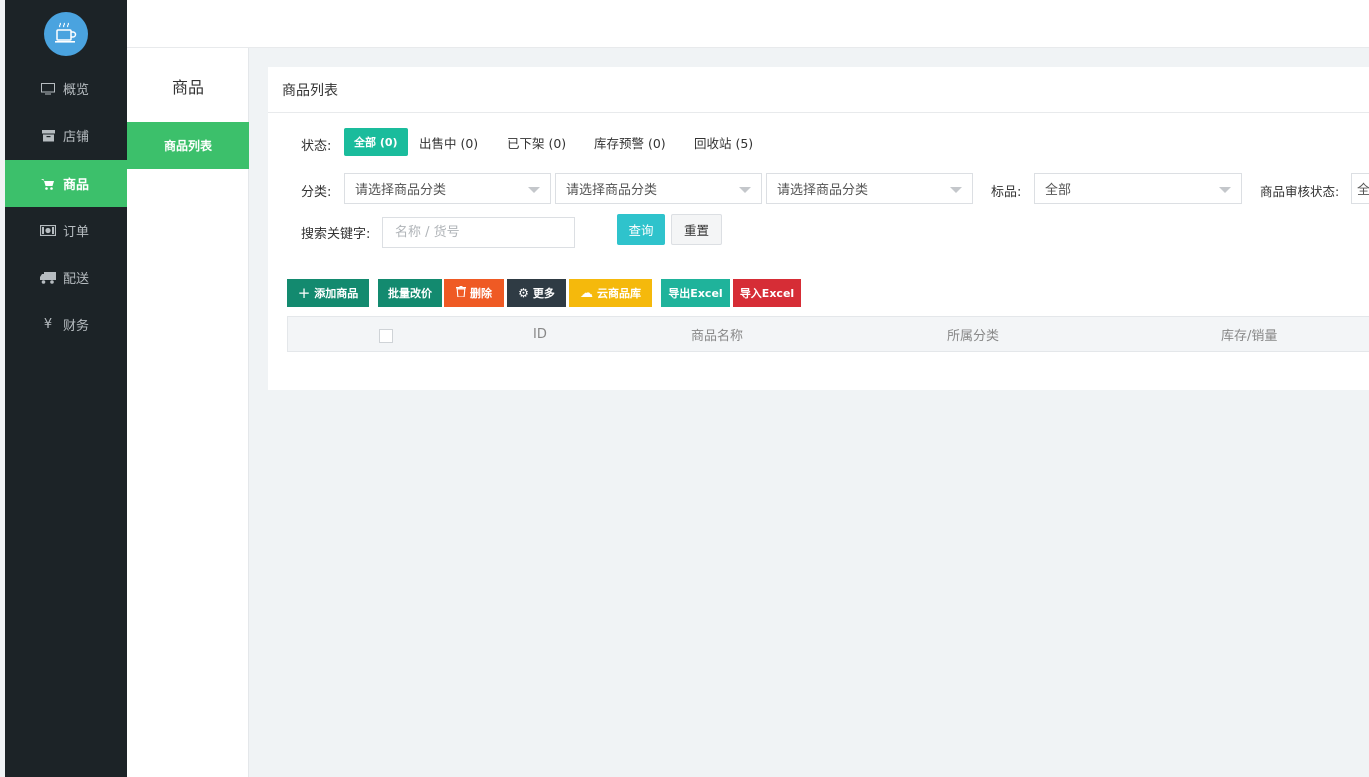  What do you see at coordinates (717, 336) in the screenshot?
I see `column-header-name: 商品名称` at bounding box center [717, 336].